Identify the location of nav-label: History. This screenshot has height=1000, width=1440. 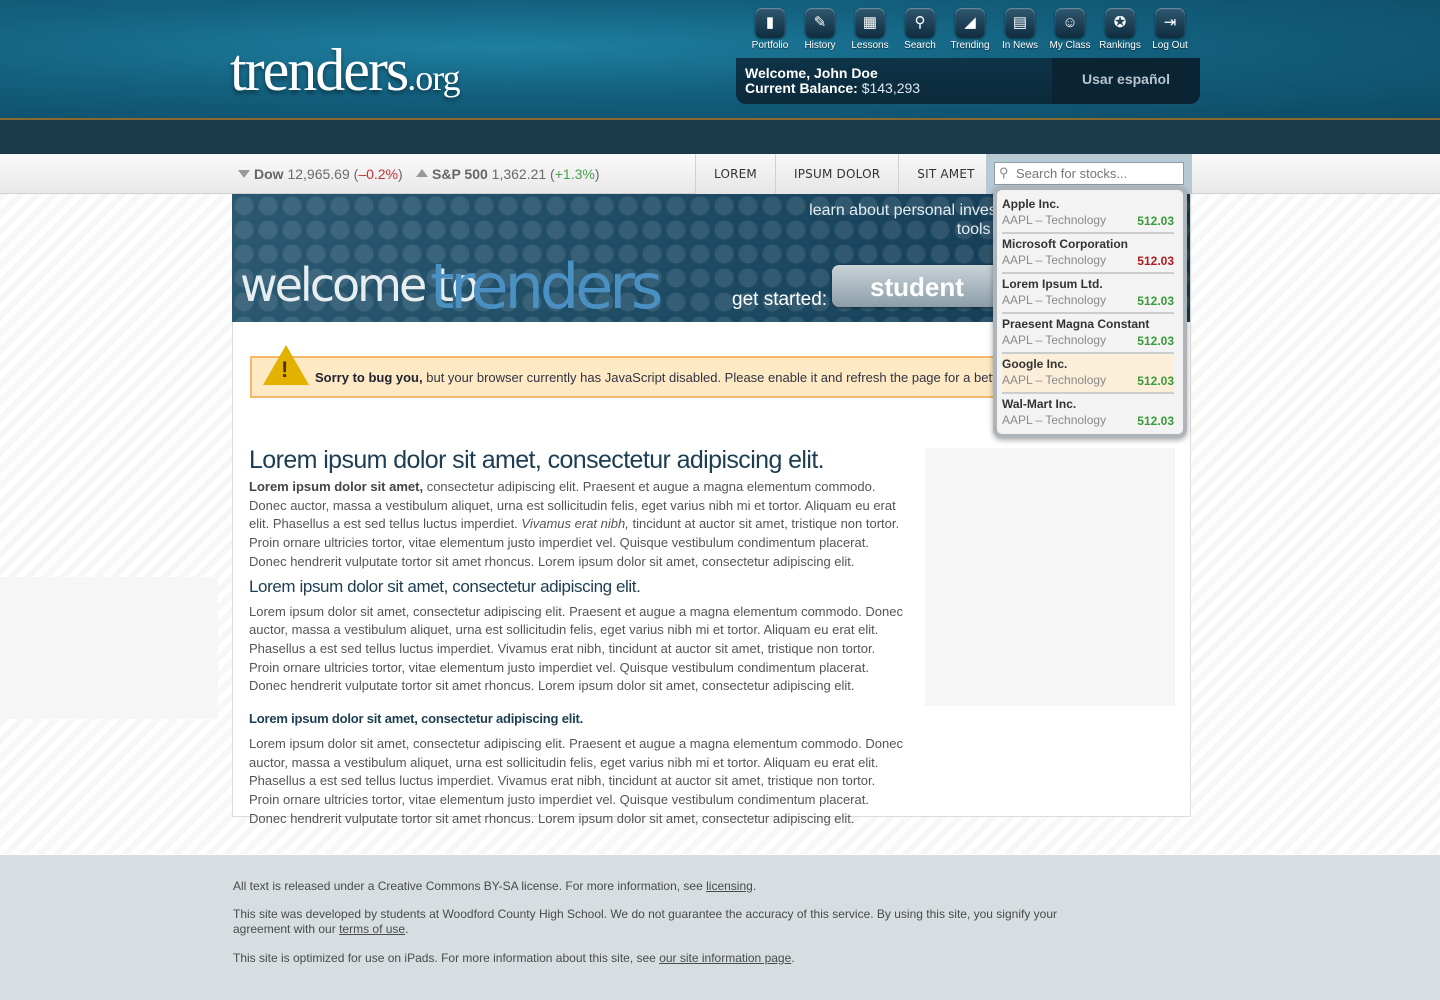
(820, 45).